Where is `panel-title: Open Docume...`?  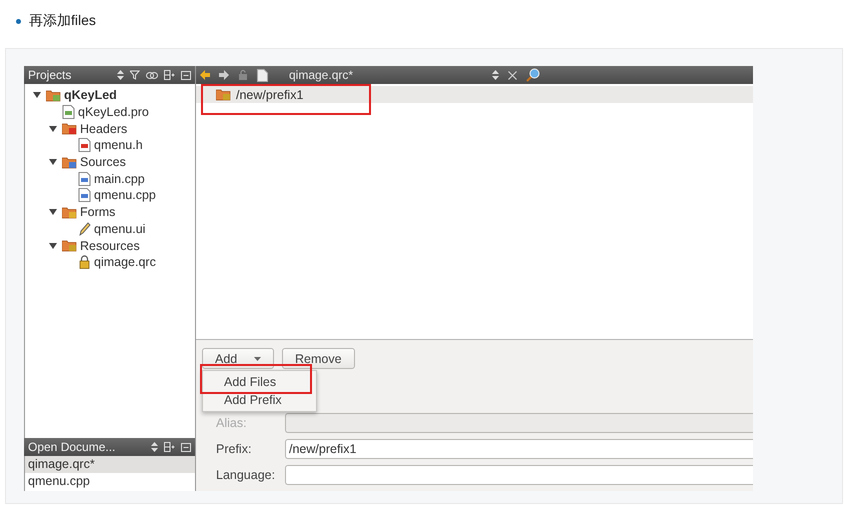 panel-title: Open Docume... is located at coordinates (72, 447).